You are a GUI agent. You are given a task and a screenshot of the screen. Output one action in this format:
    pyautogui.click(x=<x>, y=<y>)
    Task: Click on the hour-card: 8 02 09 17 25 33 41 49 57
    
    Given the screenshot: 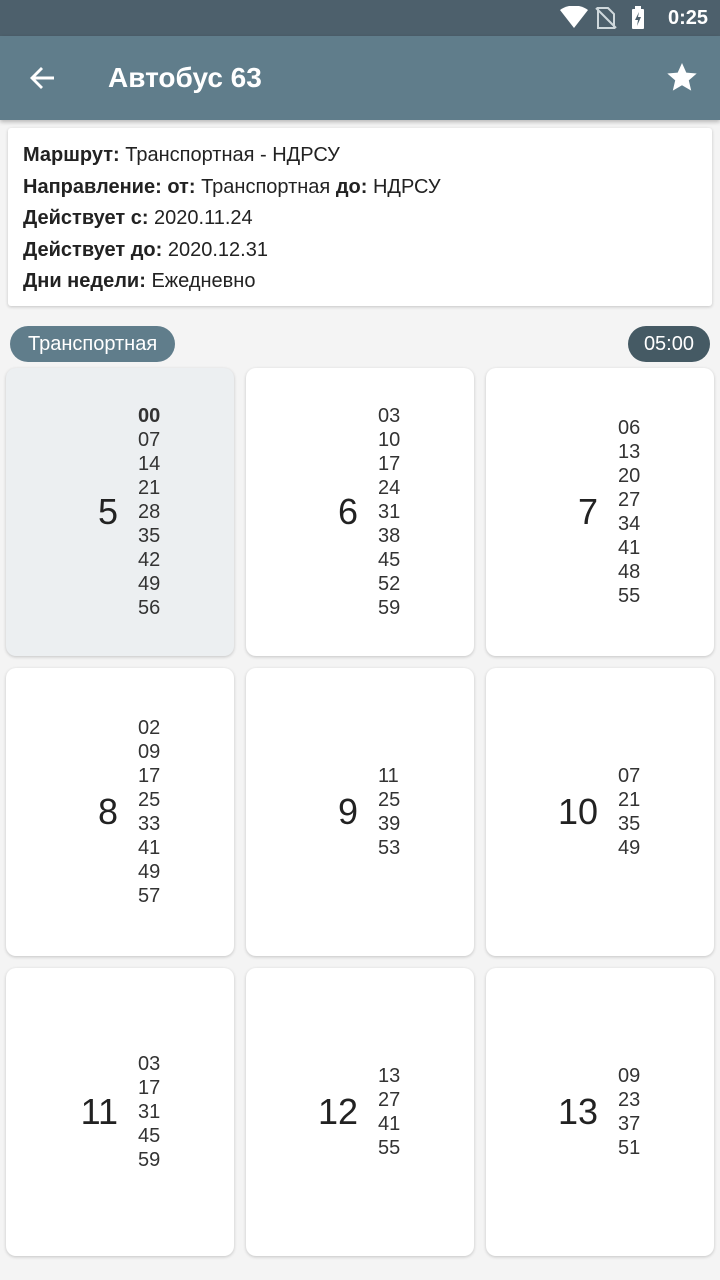 What is the action you would take?
    pyautogui.click(x=120, y=812)
    